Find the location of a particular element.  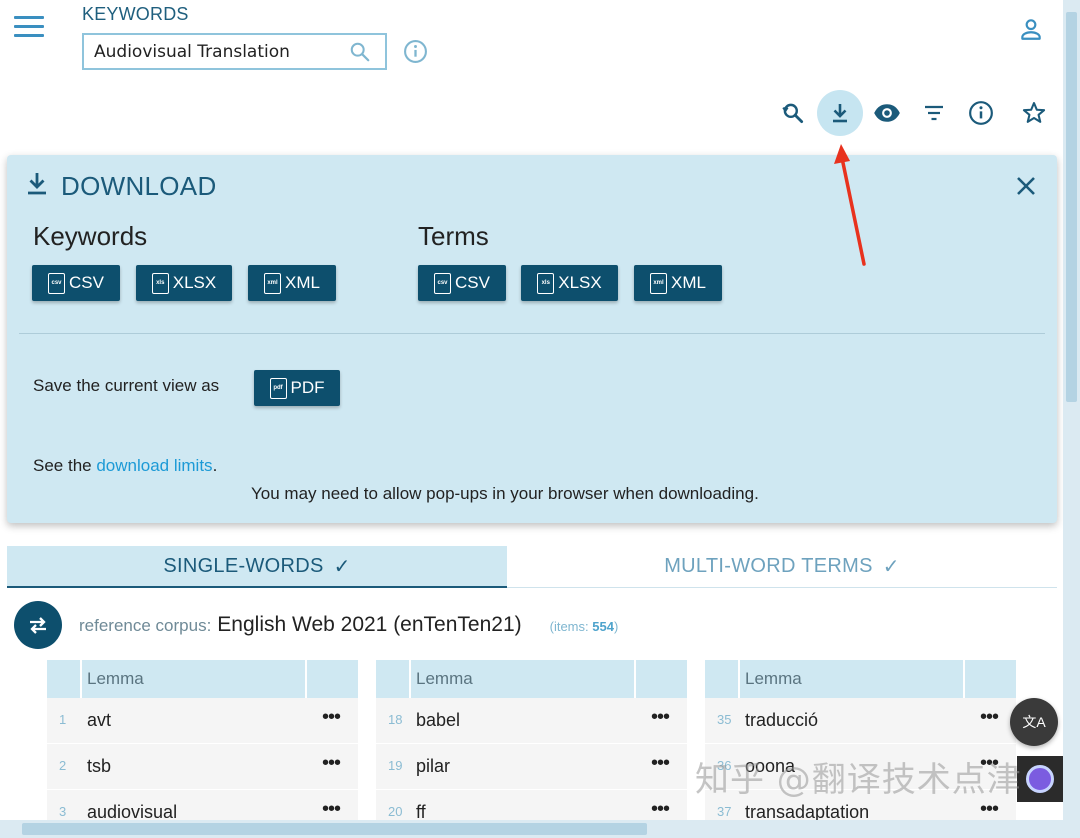

close-icon is located at coordinates (1026, 188).